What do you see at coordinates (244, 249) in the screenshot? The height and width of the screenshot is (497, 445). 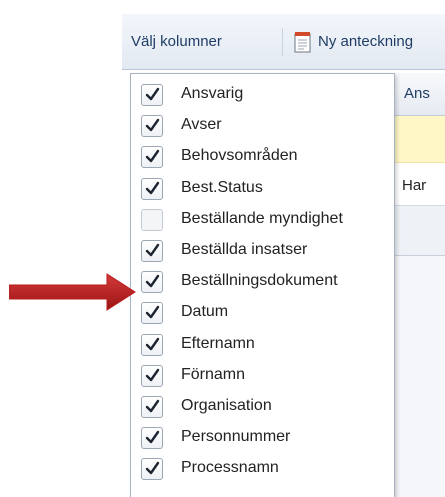 I see `column-option-label: Beställda insatser` at bounding box center [244, 249].